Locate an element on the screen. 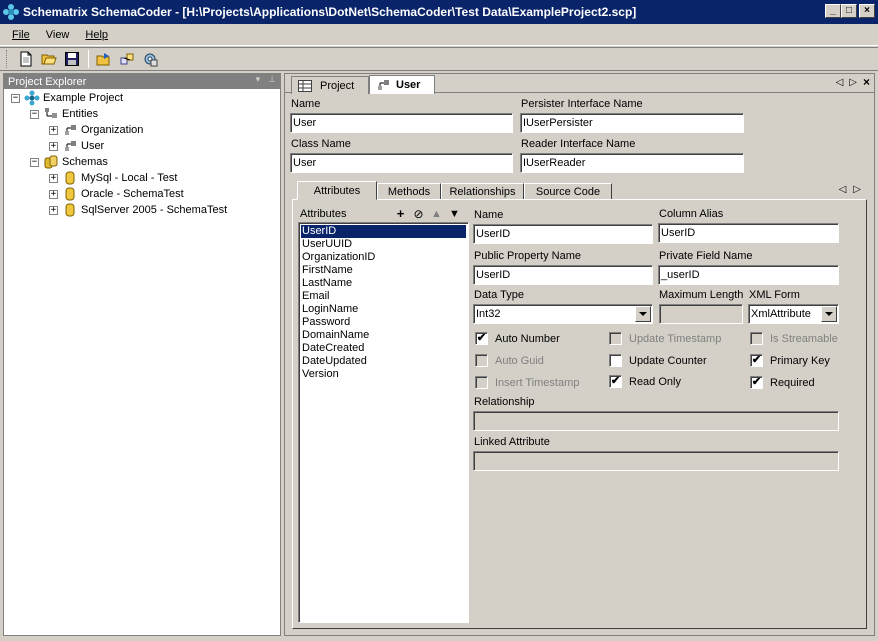  dropdown-icon: ▾ is located at coordinates (258, 79).